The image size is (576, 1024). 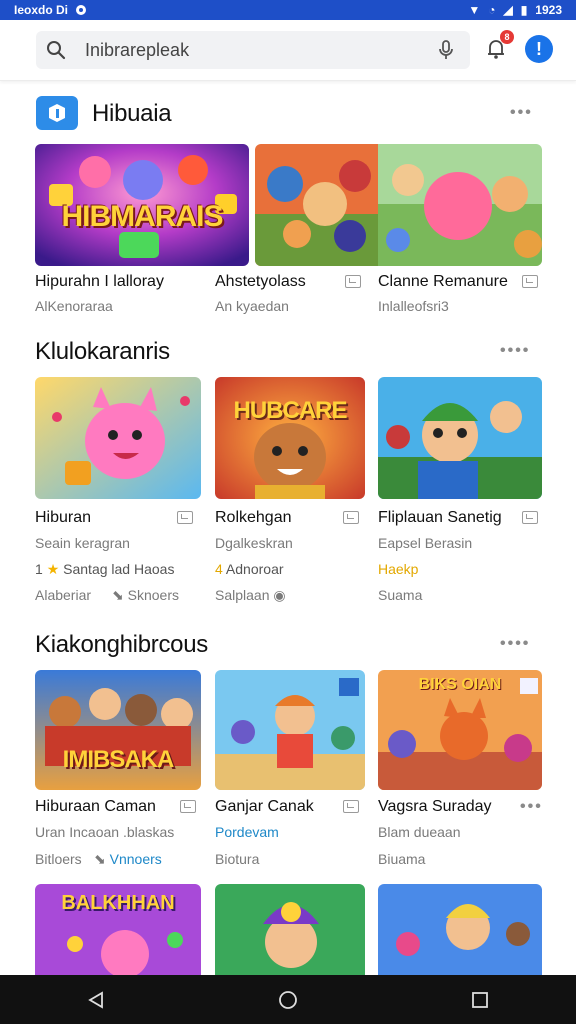 What do you see at coordinates (460, 684) in the screenshot?
I see `game-art-title: BIKS OIAN` at bounding box center [460, 684].